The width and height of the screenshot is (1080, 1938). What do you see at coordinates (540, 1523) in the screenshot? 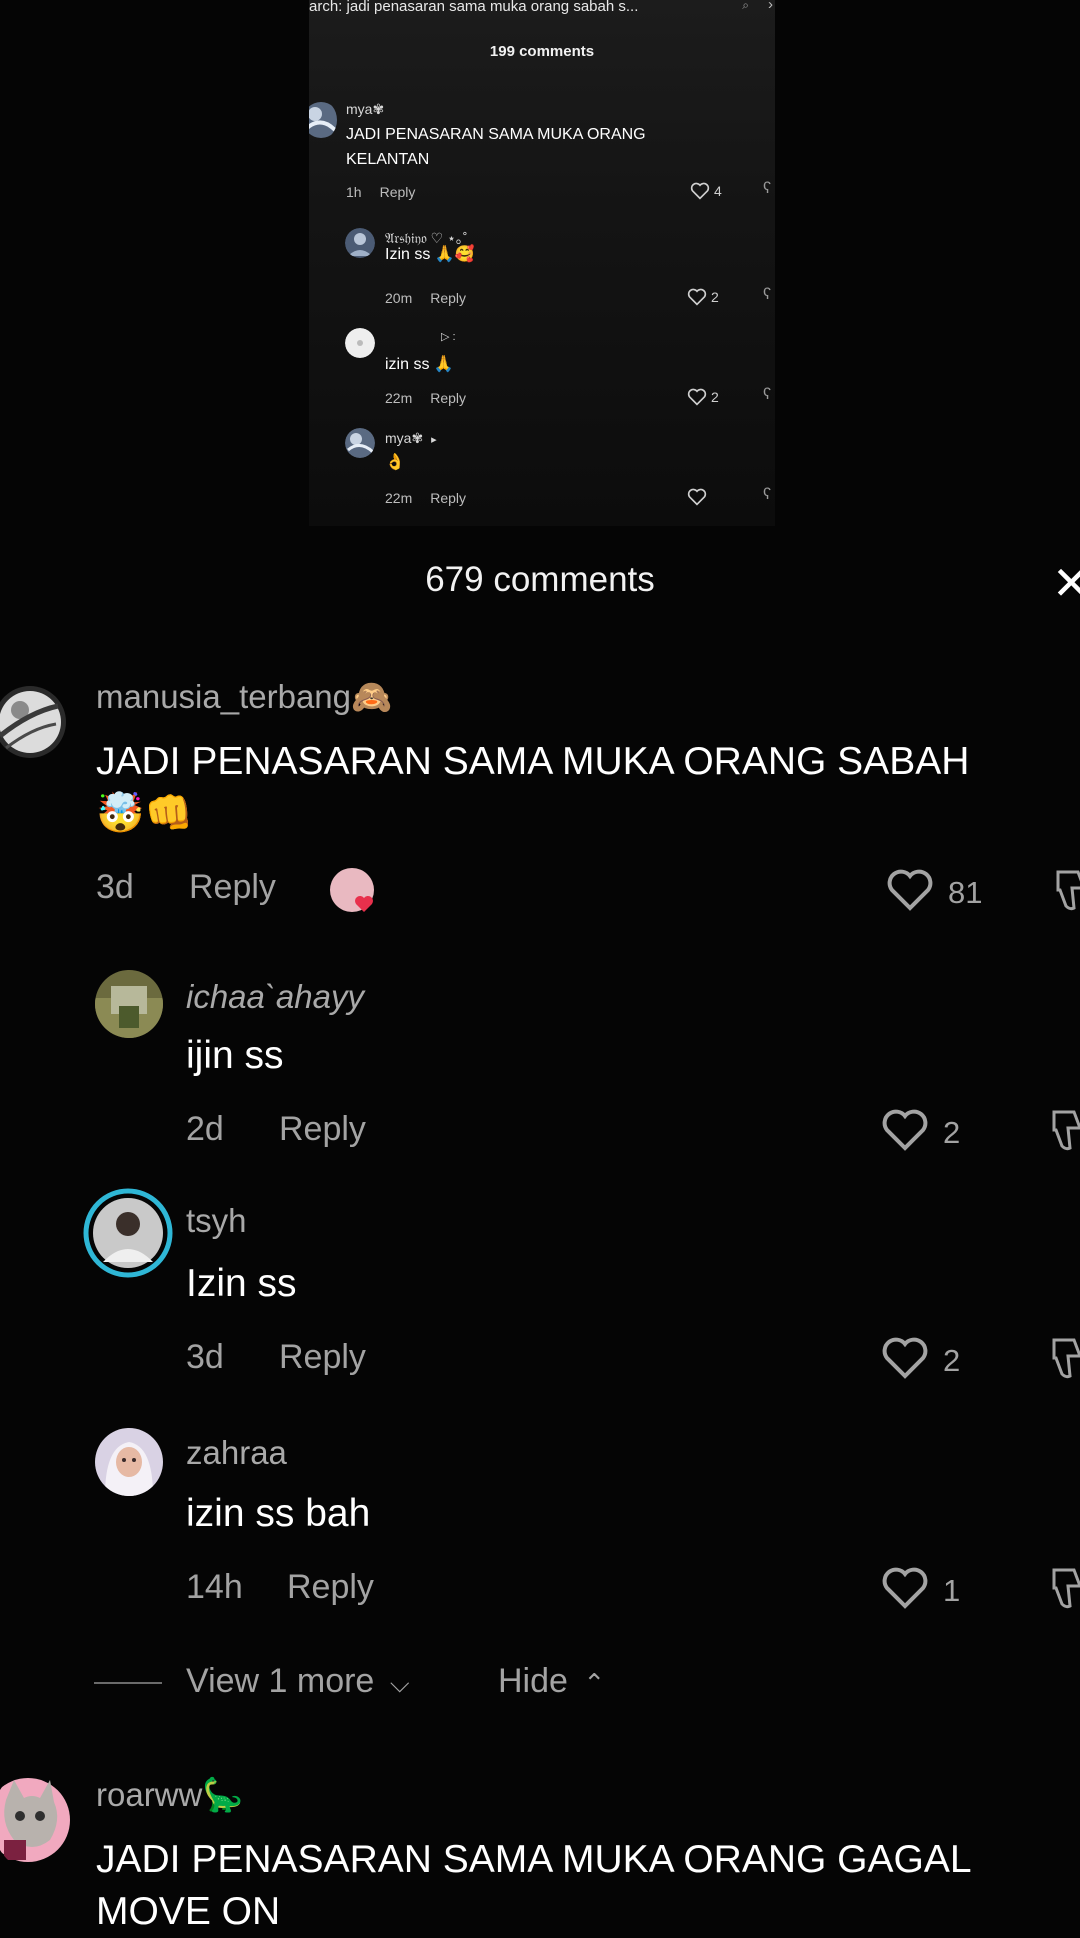
I see `comment: zahraa izin ss bah 14h Reply 1` at bounding box center [540, 1523].